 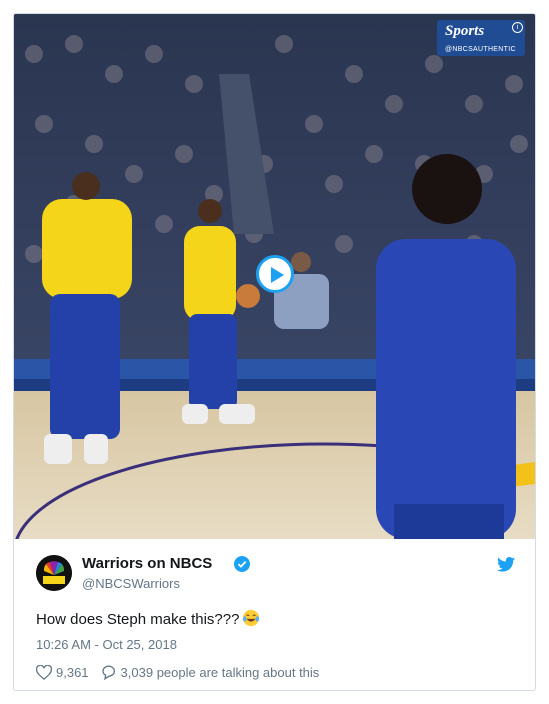 I want to click on play-button, so click(x=275, y=274).